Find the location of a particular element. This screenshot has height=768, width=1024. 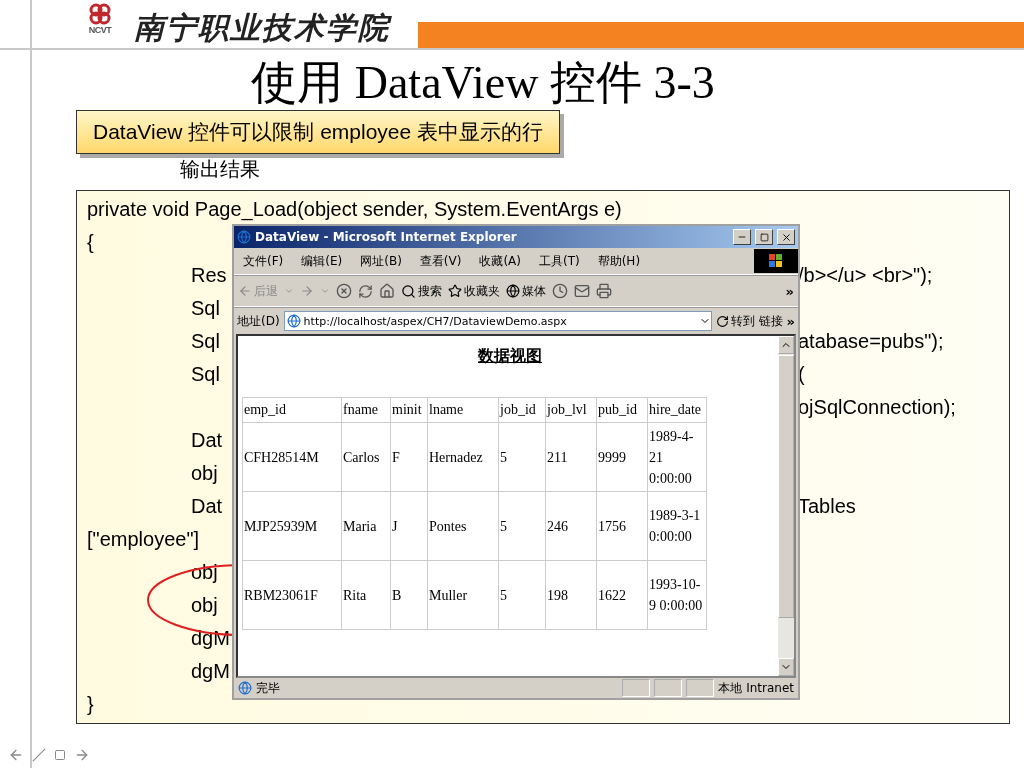

table-cell: 1756 is located at coordinates (622, 526).